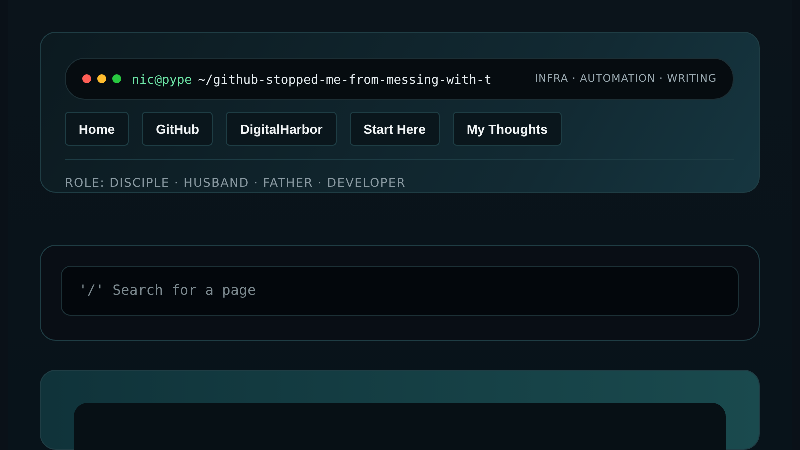  I want to click on nav-button: Home, so click(97, 129).